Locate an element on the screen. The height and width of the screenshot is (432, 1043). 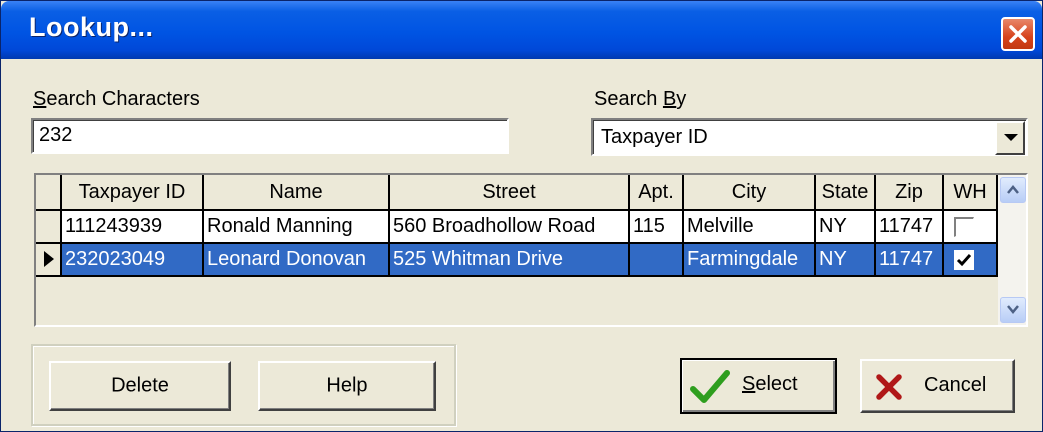
cancel-button-label: Cancel is located at coordinates (955, 385).